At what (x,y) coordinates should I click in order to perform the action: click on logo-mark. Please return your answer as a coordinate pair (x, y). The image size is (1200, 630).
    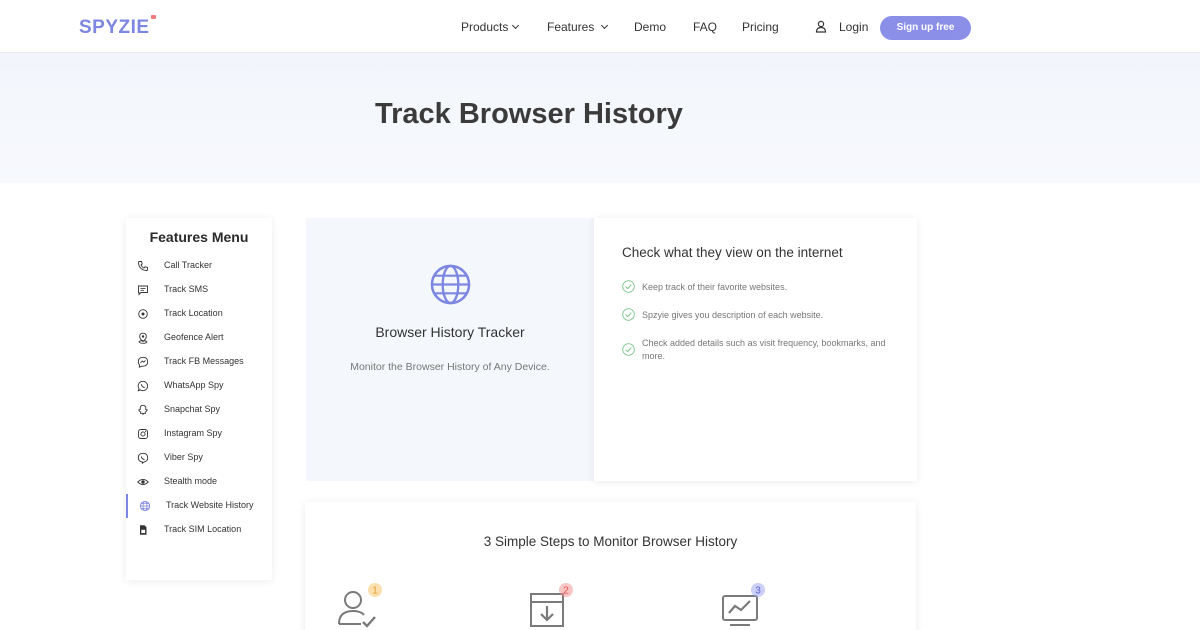
    Looking at the image, I should click on (153, 17).